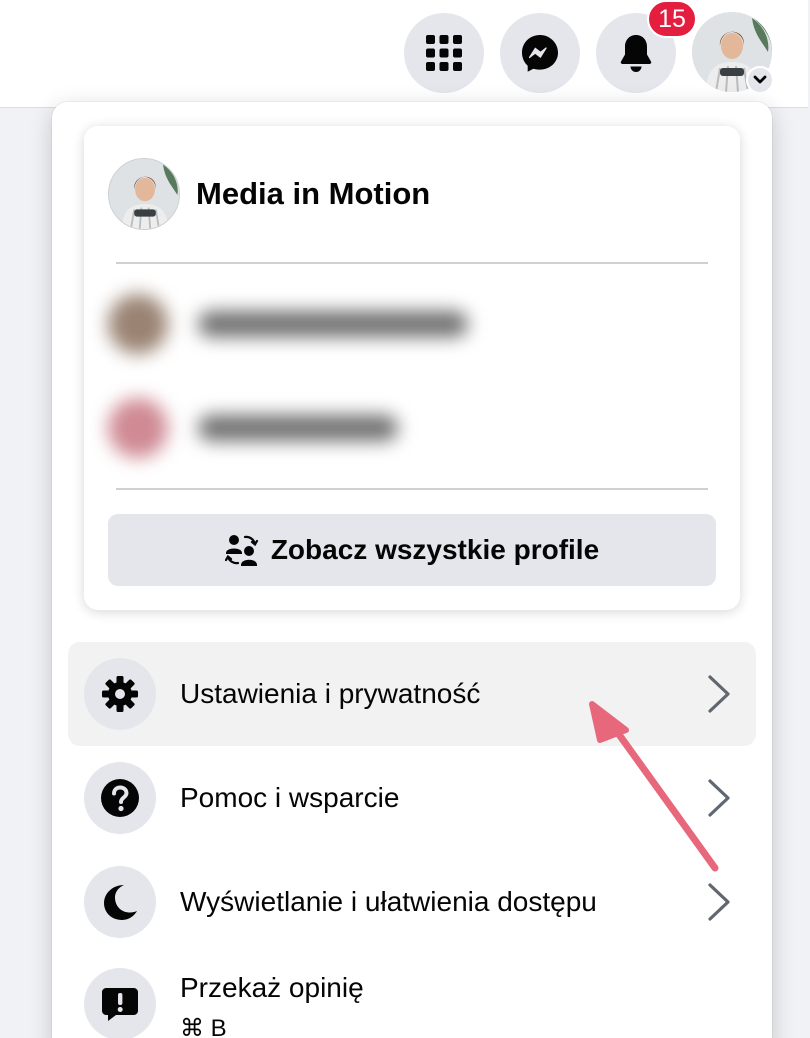 This screenshot has height=1038, width=810. I want to click on current-profile: Media in Motion, so click(269, 194).